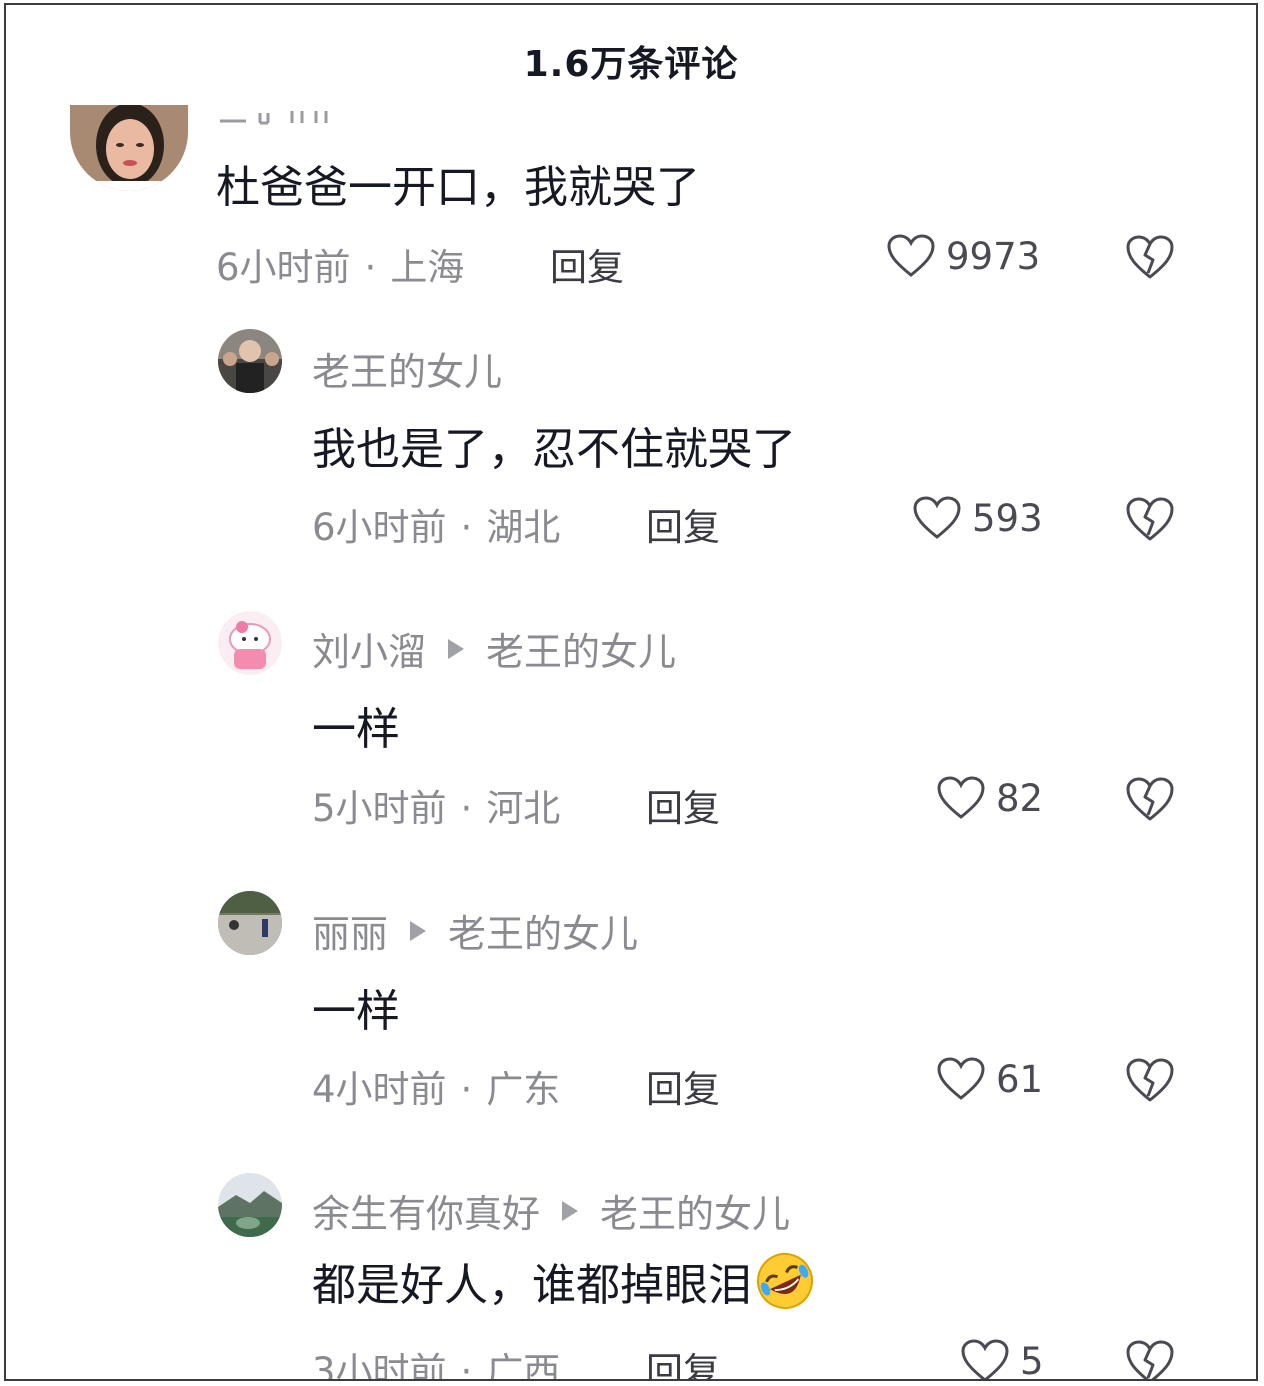  I want to click on comment-meta: 3小时前 · 广西, so click(436, 1361).